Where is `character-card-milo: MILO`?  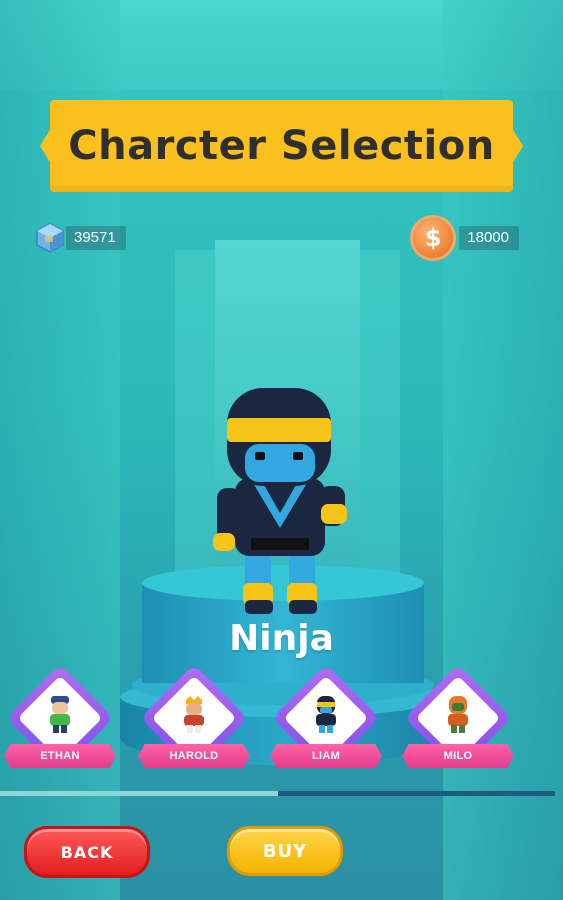
character-card-milo: MILO is located at coordinates (458, 725).